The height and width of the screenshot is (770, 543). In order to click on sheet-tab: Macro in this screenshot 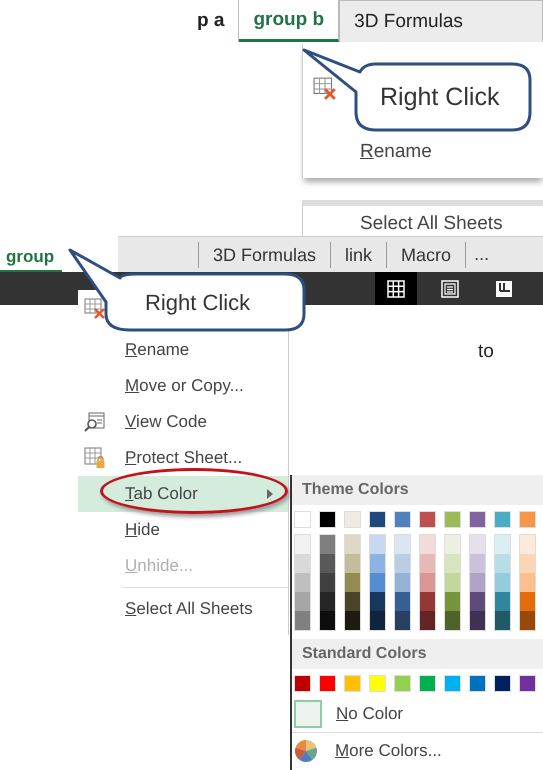, I will do `click(426, 255)`.